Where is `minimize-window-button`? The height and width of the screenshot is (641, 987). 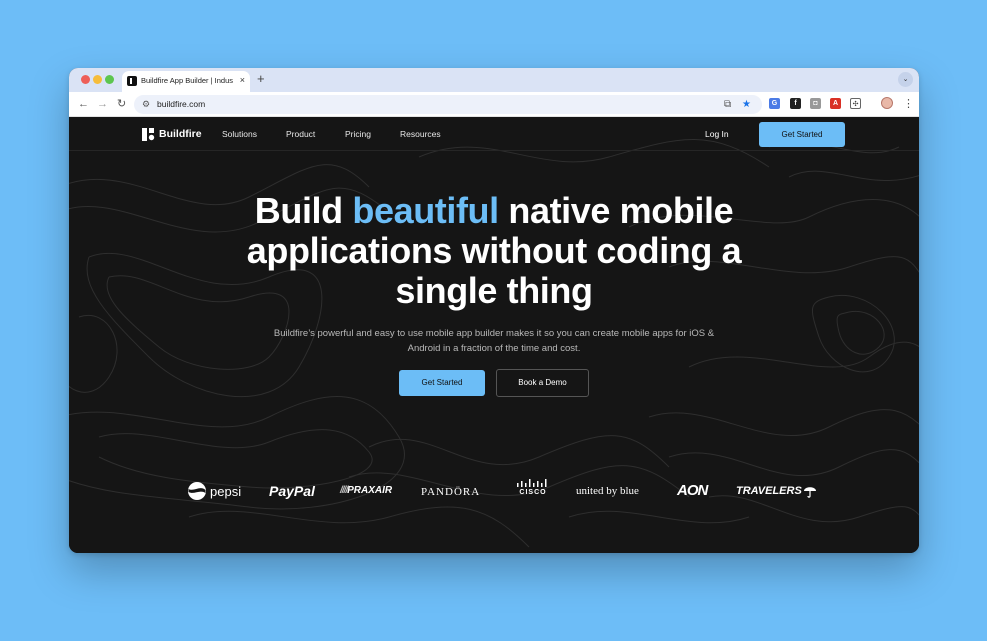
minimize-window-button is located at coordinates (97, 79).